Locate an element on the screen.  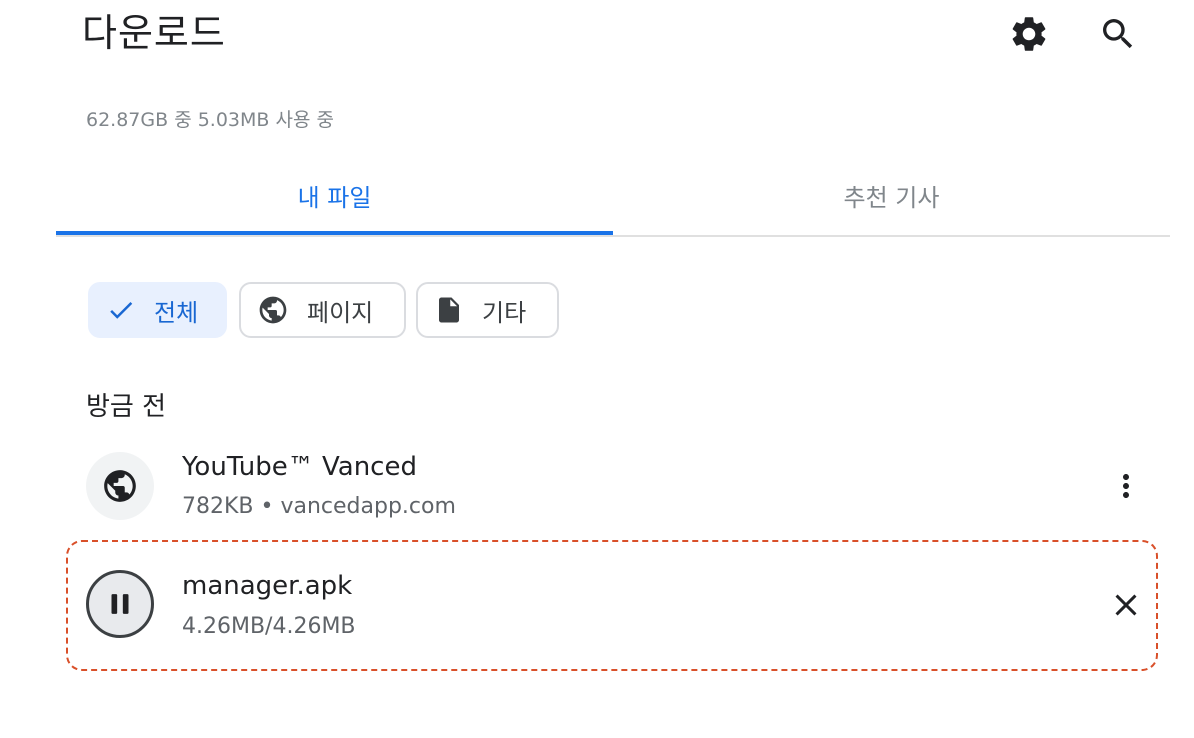
download-item-manager-apk-title: manager.apk is located at coordinates (267, 586).